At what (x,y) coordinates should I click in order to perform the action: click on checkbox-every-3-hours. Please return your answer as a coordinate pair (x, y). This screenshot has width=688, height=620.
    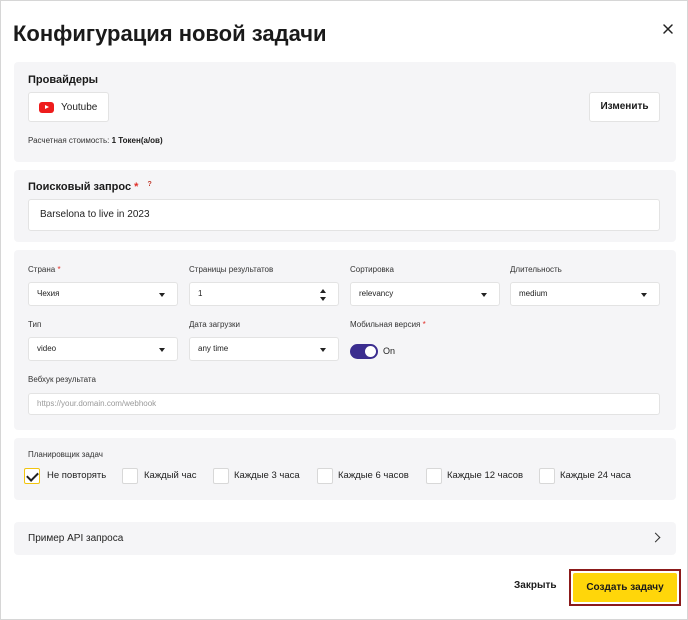
    Looking at the image, I should click on (221, 476).